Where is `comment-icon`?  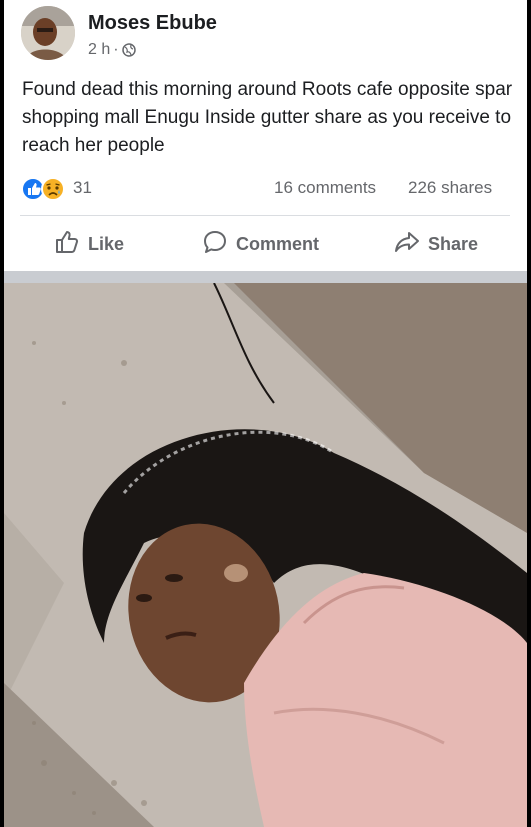 comment-icon is located at coordinates (215, 244).